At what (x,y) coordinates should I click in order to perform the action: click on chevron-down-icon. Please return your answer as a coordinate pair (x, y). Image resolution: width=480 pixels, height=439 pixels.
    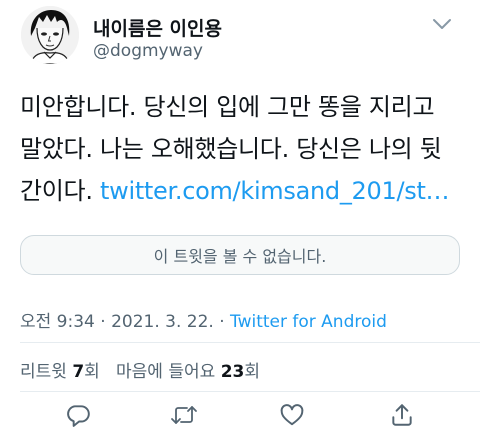
    Looking at the image, I should click on (442, 24).